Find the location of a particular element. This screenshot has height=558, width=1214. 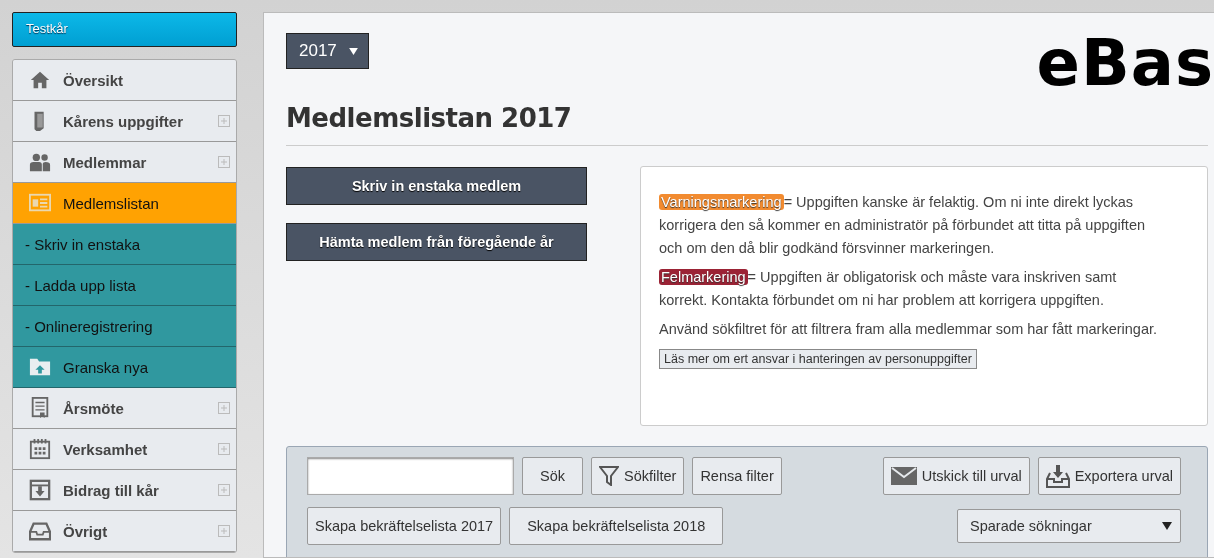

confirmation-list-button: Skapa bekräftelselista 2017 is located at coordinates (404, 526).